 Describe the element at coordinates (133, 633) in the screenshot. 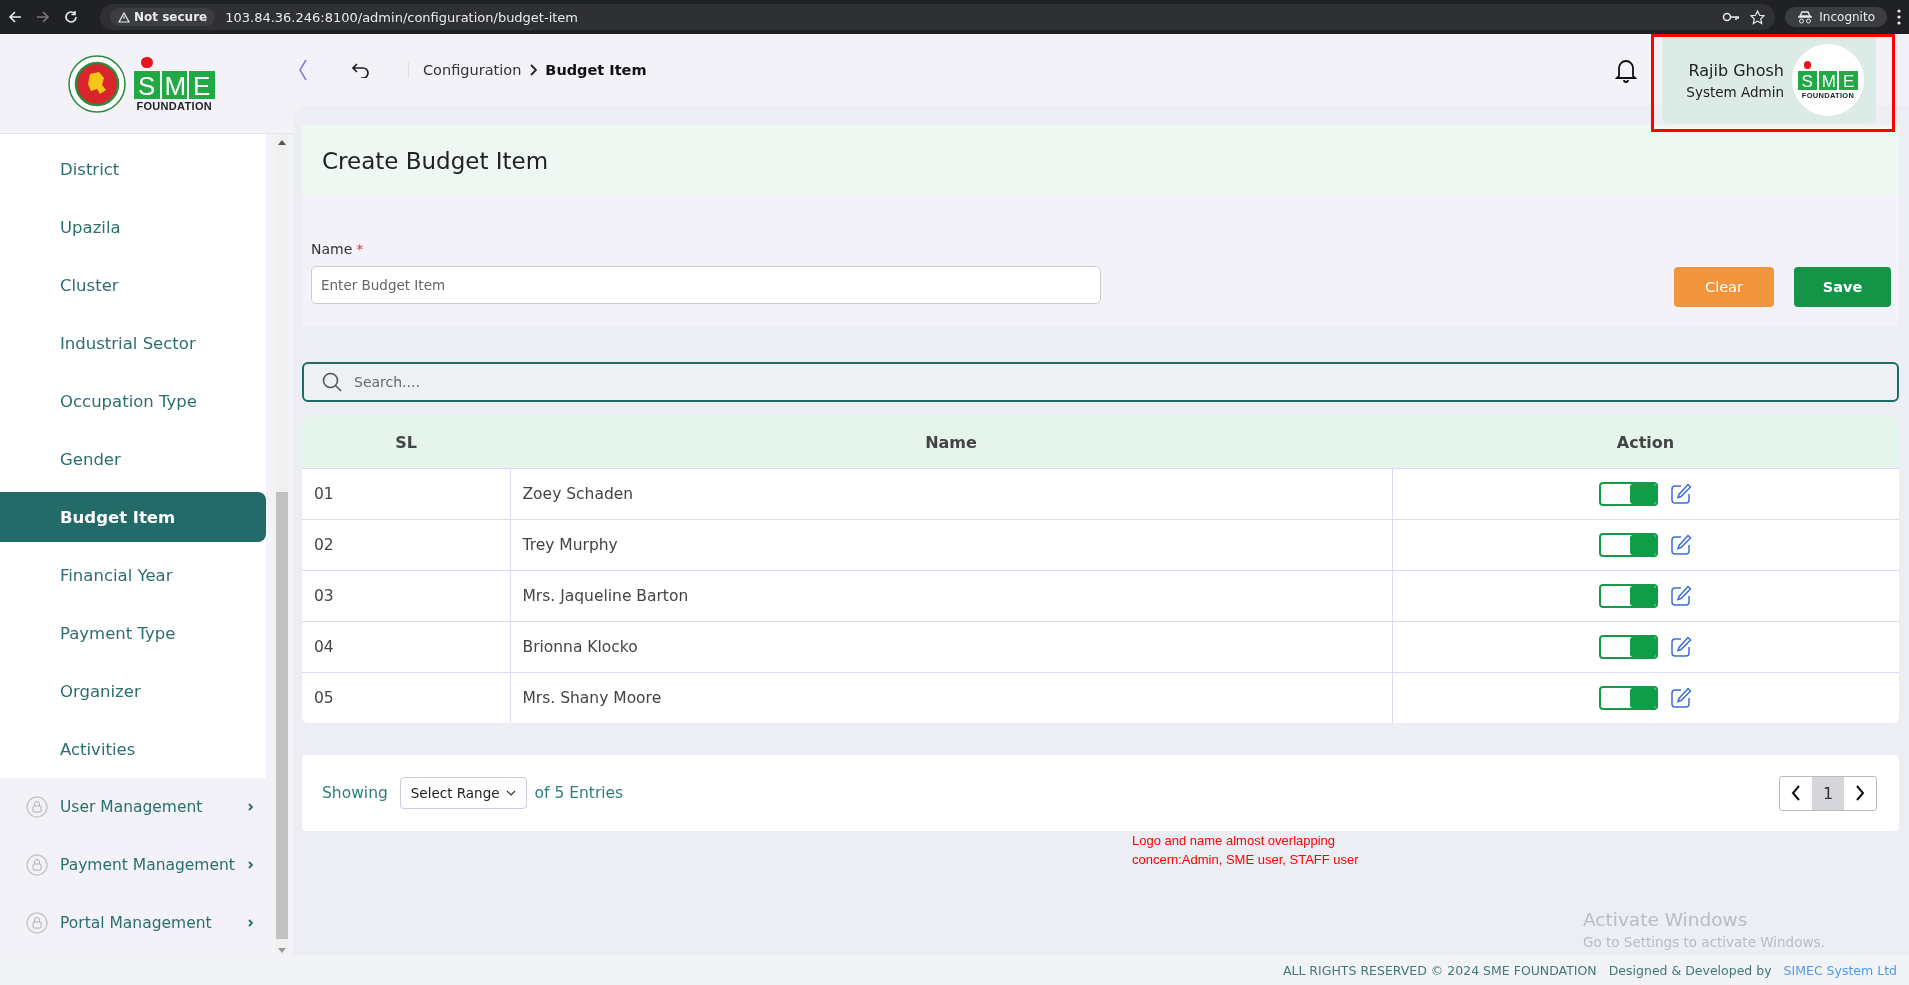

I see `sidebar-item: Payment Type` at that location.